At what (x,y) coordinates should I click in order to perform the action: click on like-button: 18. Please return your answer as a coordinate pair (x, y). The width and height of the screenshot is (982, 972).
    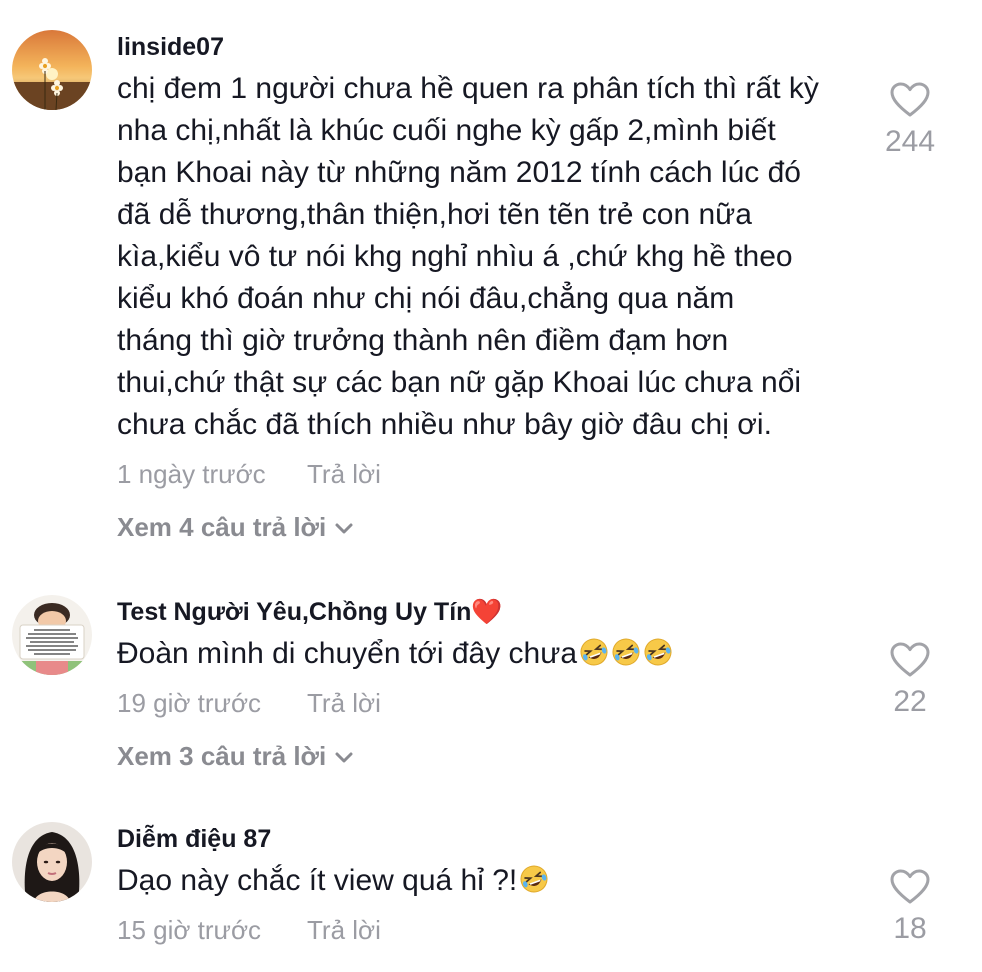
    Looking at the image, I should click on (910, 908).